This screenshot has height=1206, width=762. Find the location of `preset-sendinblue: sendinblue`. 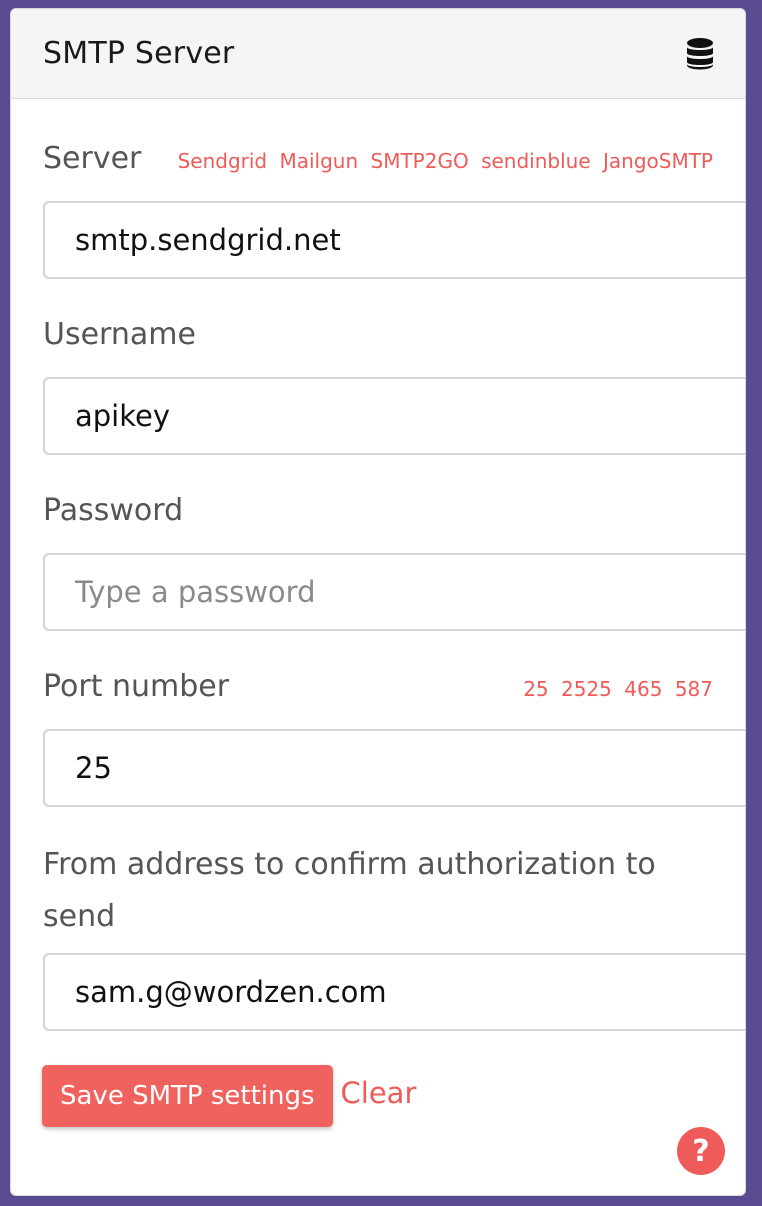

preset-sendinblue: sendinblue is located at coordinates (536, 161).